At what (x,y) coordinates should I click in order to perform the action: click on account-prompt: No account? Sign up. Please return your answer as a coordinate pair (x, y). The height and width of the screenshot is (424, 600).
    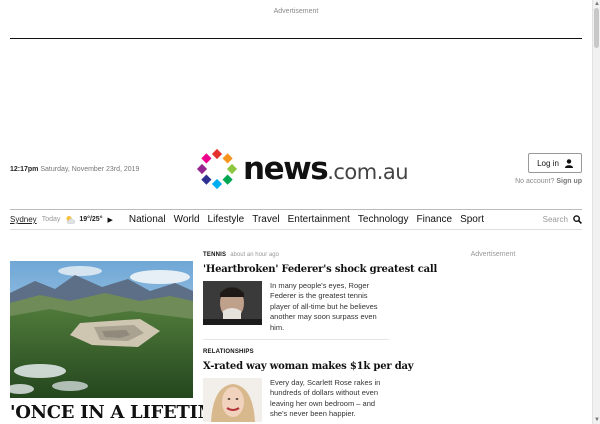
    Looking at the image, I should click on (548, 181).